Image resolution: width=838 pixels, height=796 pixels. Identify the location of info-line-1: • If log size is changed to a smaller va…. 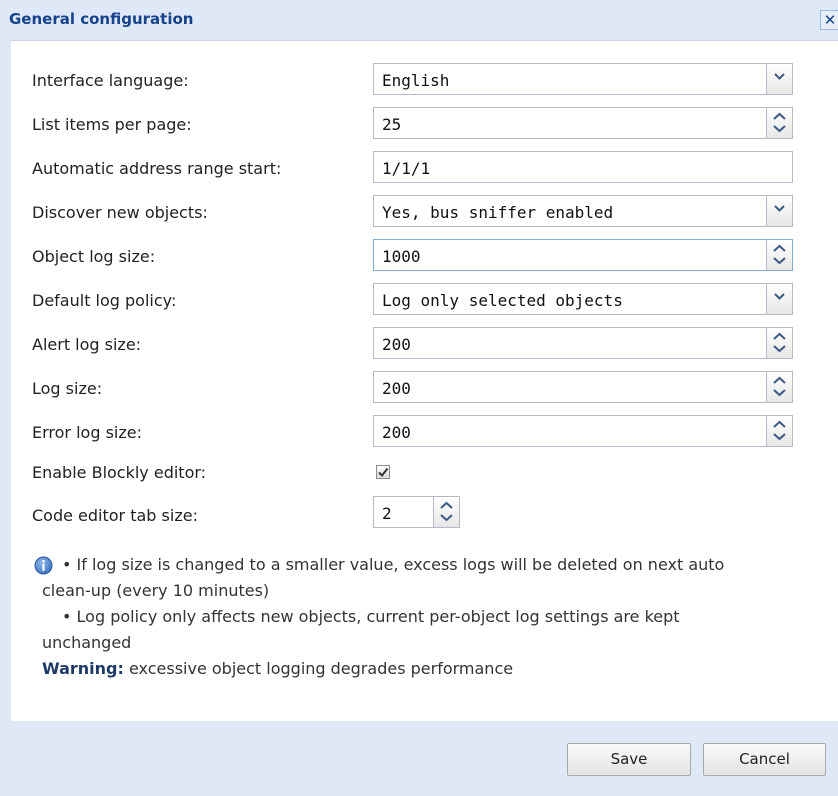
(393, 564).